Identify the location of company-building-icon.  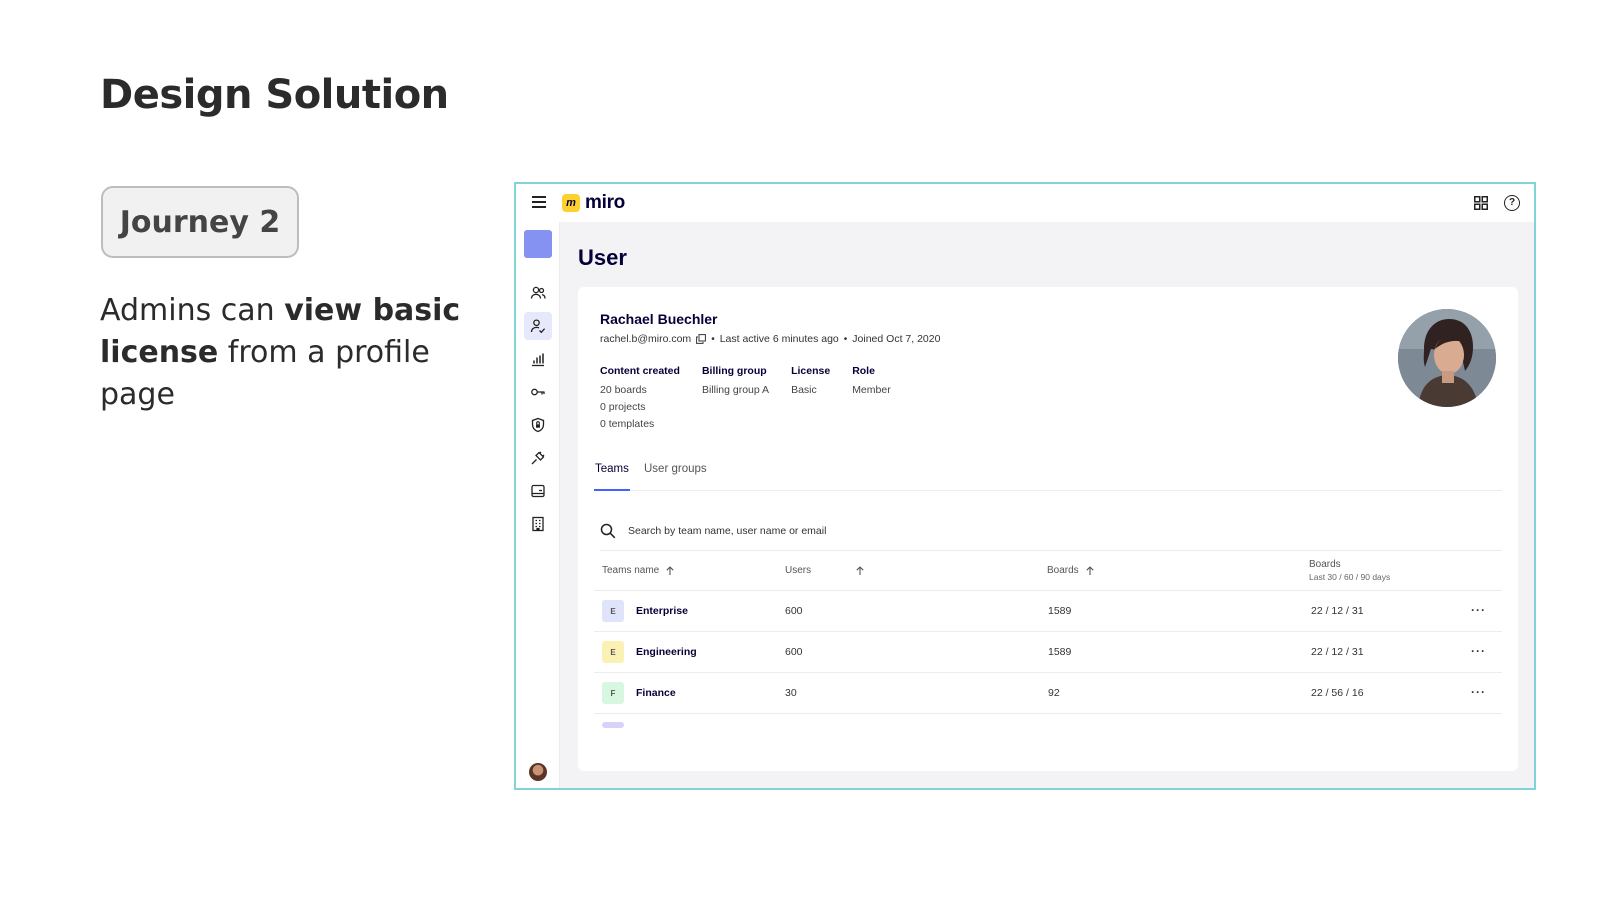
(538, 524).